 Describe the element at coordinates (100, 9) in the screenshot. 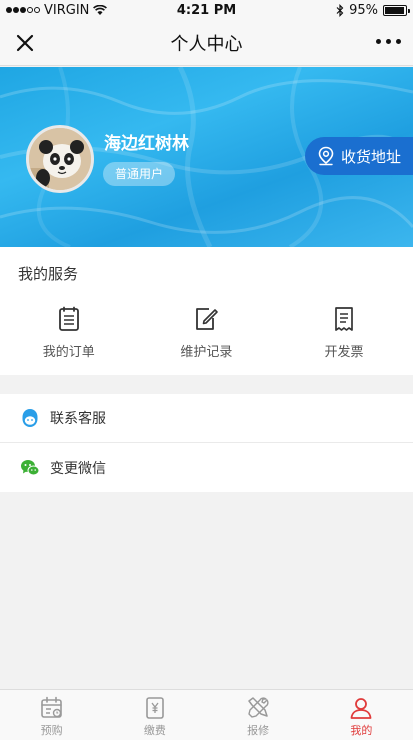

I see `wifi-icon` at that location.